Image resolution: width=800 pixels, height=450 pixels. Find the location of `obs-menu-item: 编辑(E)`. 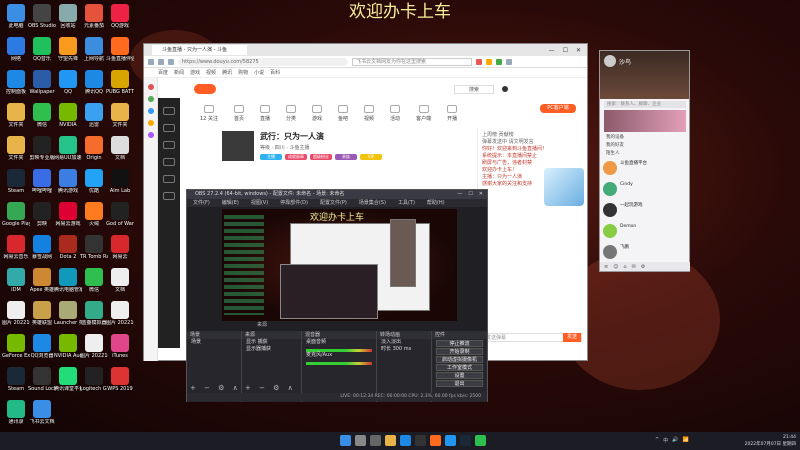

obs-menu-item: 编辑(E) is located at coordinates (230, 203).